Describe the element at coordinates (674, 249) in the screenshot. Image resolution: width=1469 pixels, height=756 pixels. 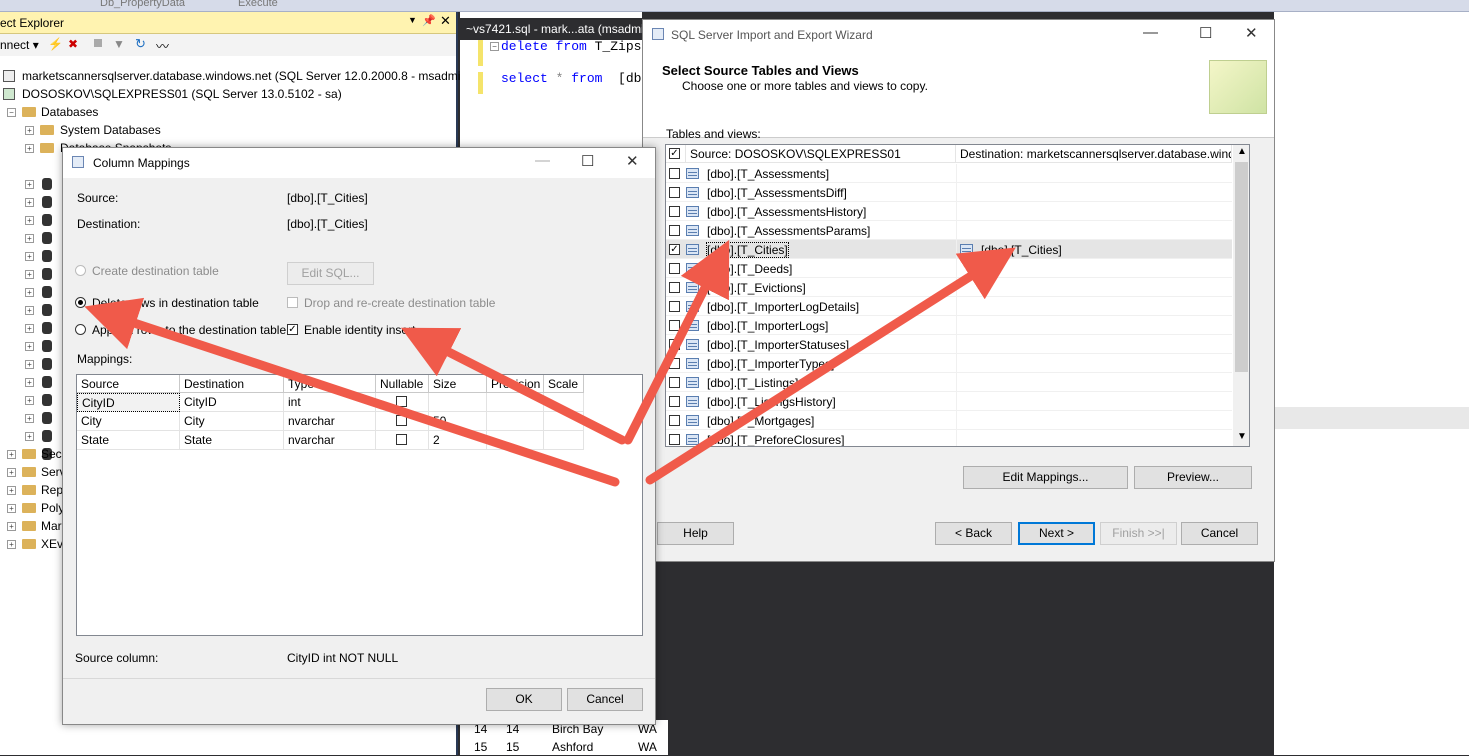
I see `row-checkbox: ✓` at that location.